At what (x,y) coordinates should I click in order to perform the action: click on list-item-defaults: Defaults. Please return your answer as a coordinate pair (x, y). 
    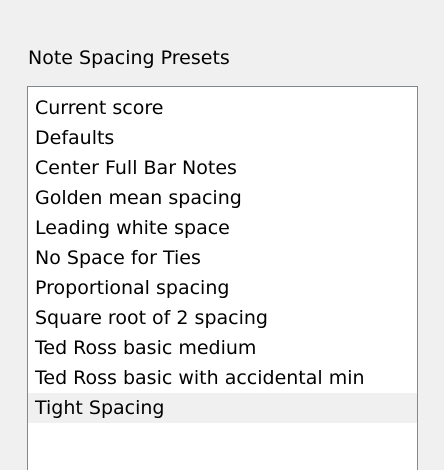
    Looking at the image, I should click on (222, 138).